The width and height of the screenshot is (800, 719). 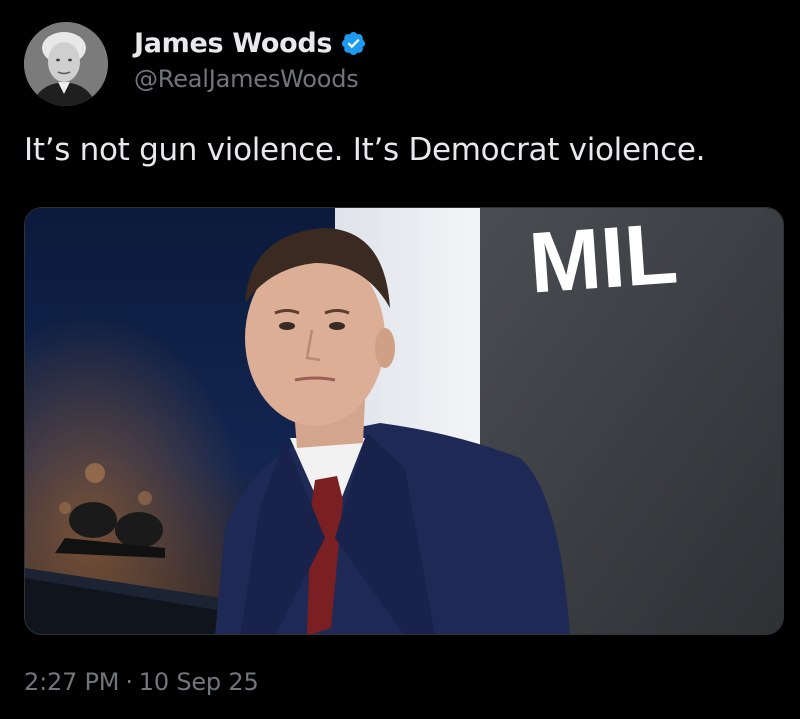 I want to click on avatar-photo, so click(x=66, y=64).